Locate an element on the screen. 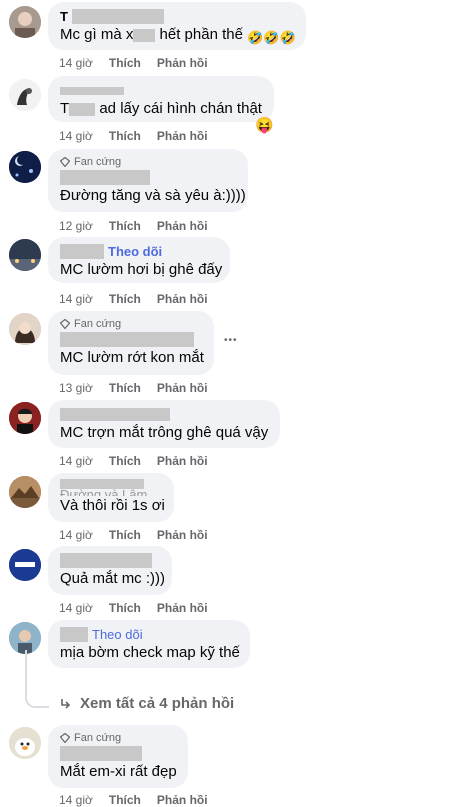  comment-text: MC trợn mắt trông ghê quá vậy is located at coordinates (164, 432).